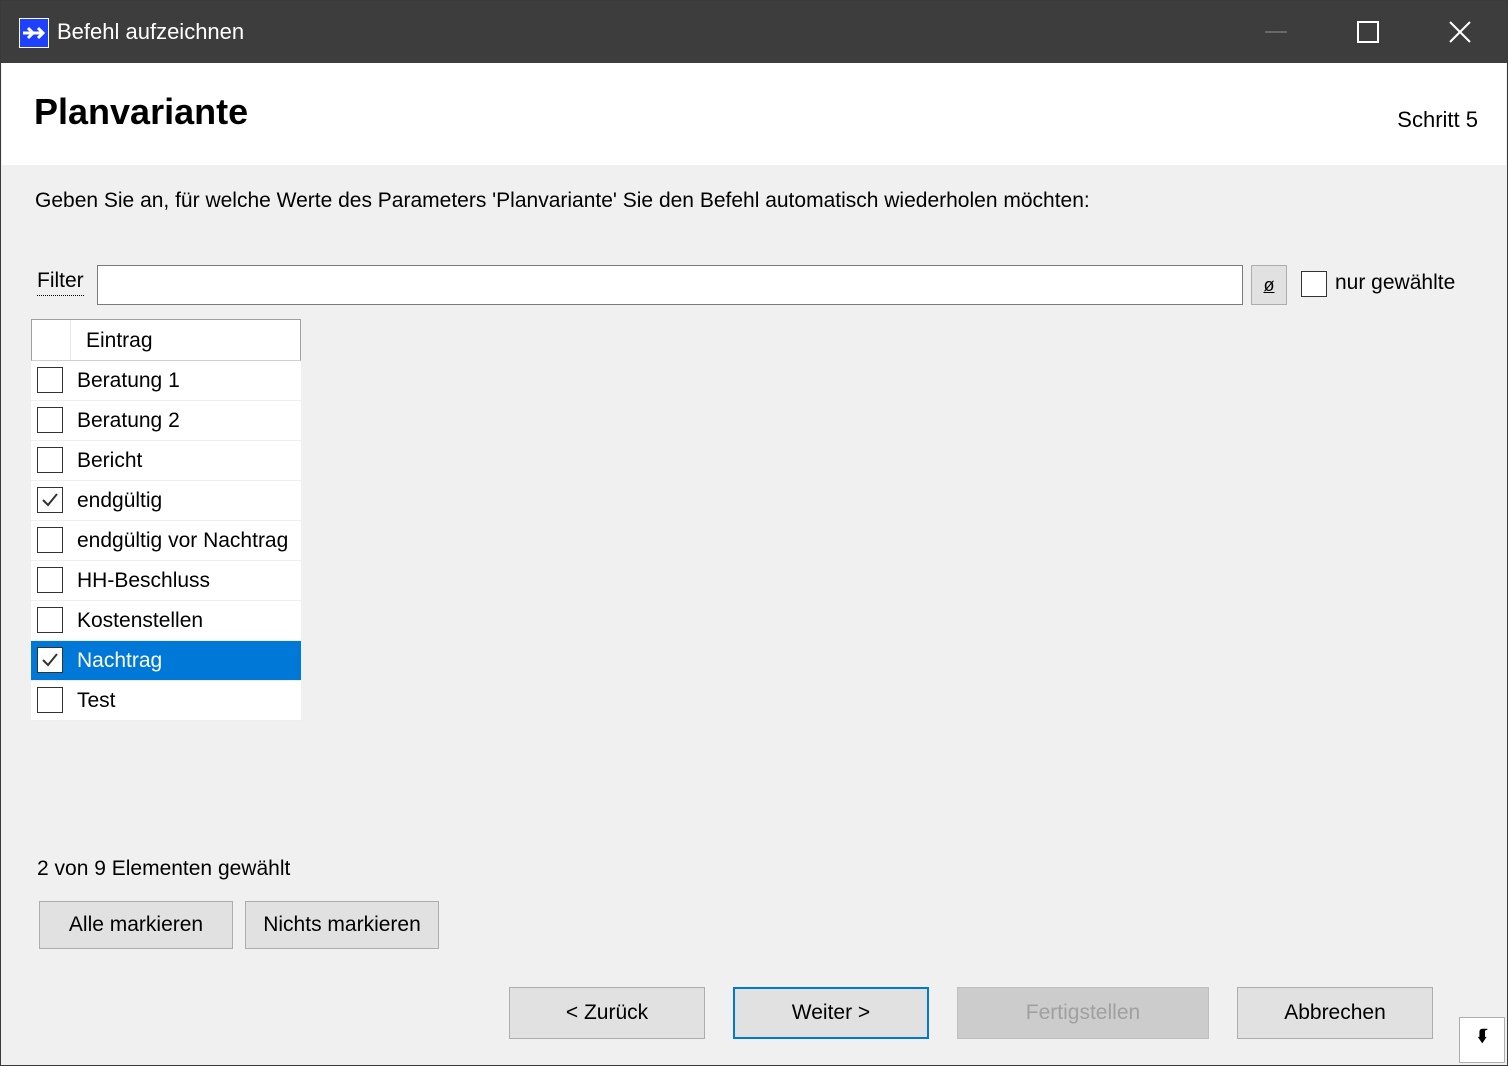  Describe the element at coordinates (670, 285) in the screenshot. I see `filter-input` at that location.